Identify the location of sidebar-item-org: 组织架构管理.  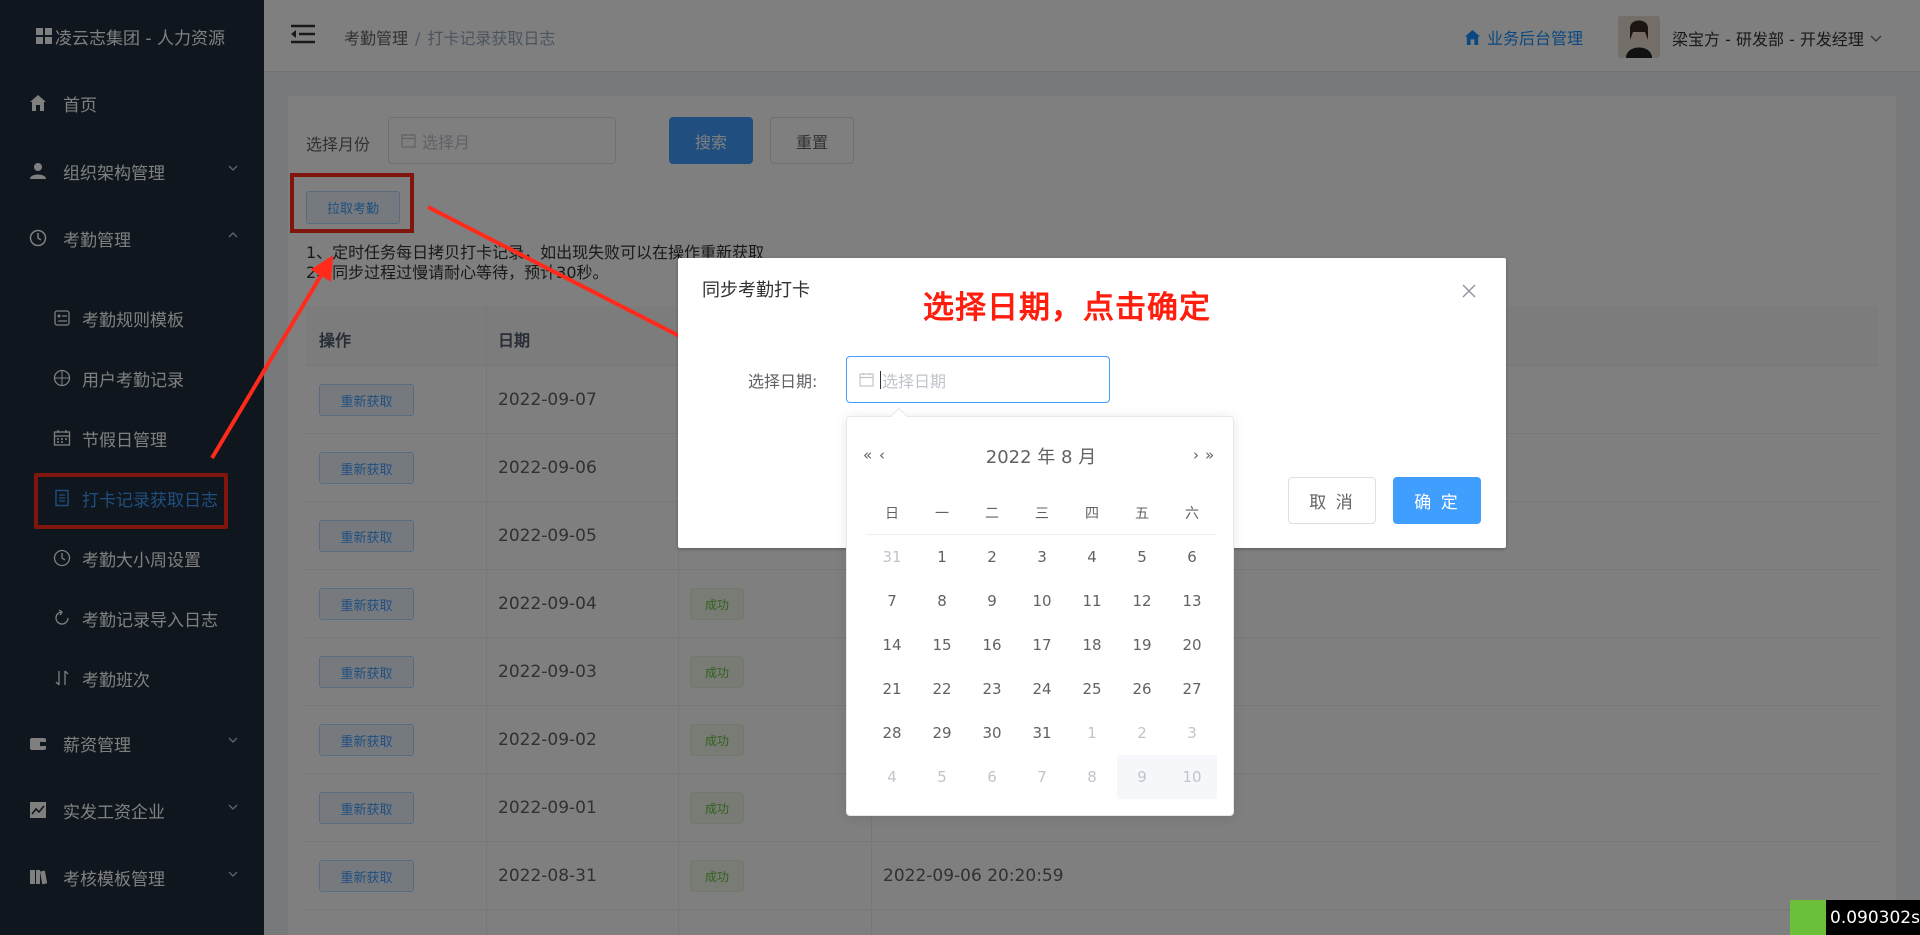
(132, 171).